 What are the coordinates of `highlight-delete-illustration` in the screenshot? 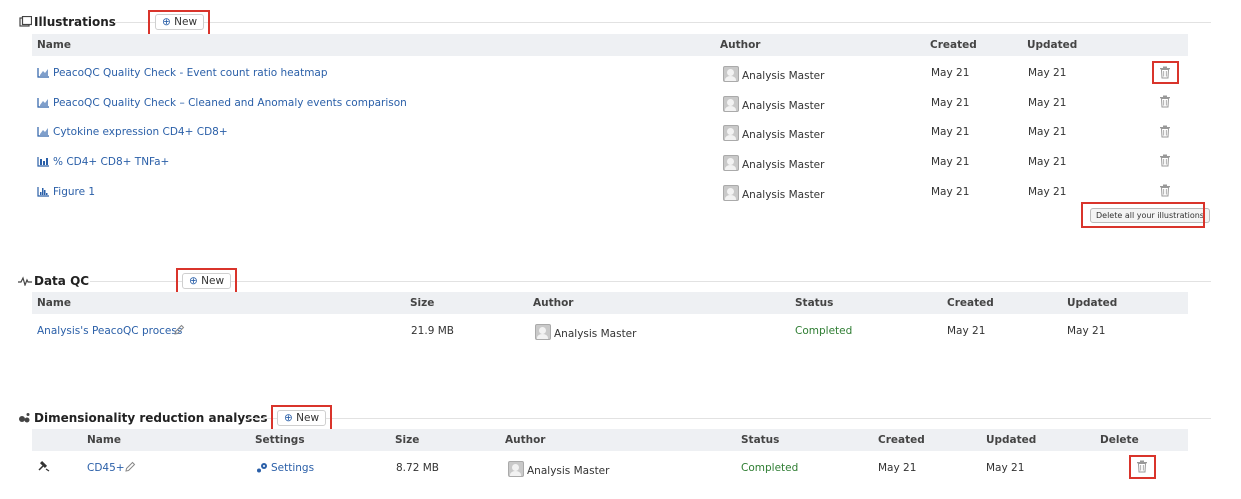 It's located at (1165, 72).